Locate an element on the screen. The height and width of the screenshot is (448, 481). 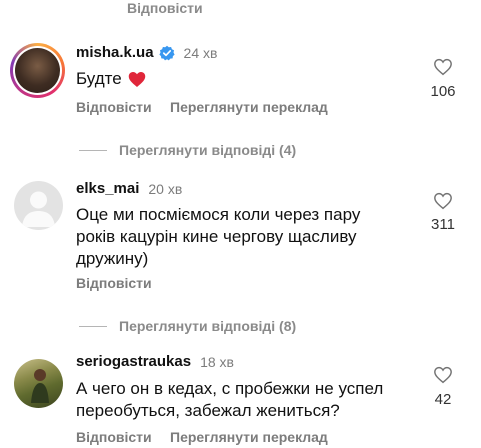
comment-line: А чего он в кедах, с пробежки не успел is located at coordinates (230, 388).